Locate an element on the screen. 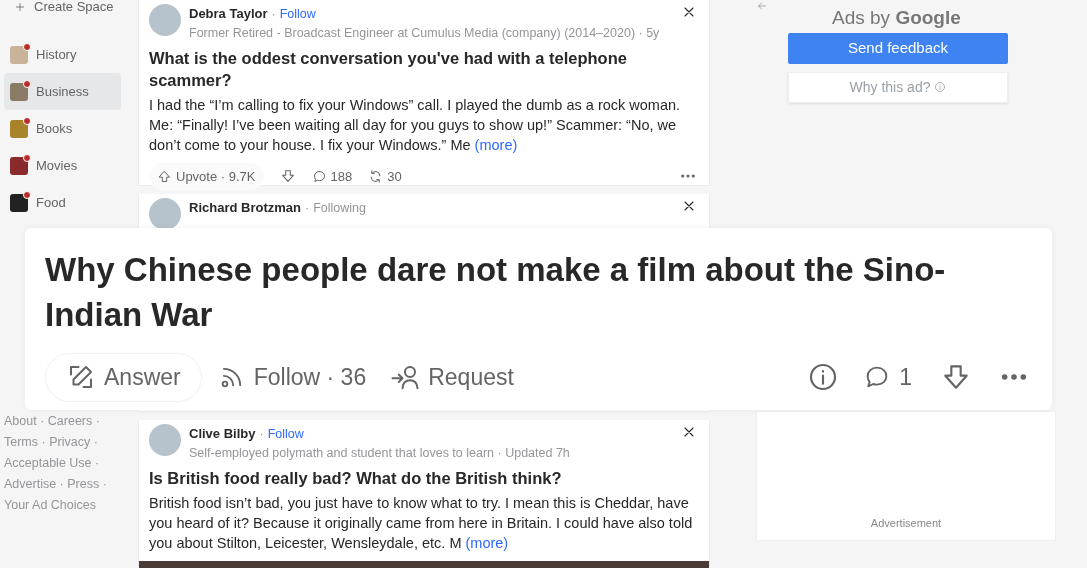 Image resolution: width=1087 pixels, height=568 pixels. footer-link: Acceptable Use is located at coordinates (48, 463).